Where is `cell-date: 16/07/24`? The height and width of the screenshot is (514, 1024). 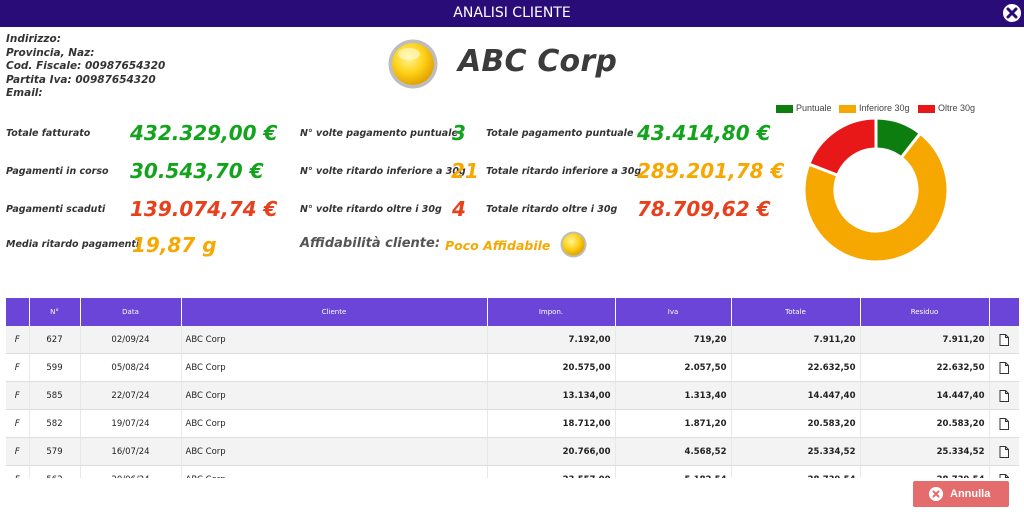
cell-date: 16/07/24 is located at coordinates (131, 451).